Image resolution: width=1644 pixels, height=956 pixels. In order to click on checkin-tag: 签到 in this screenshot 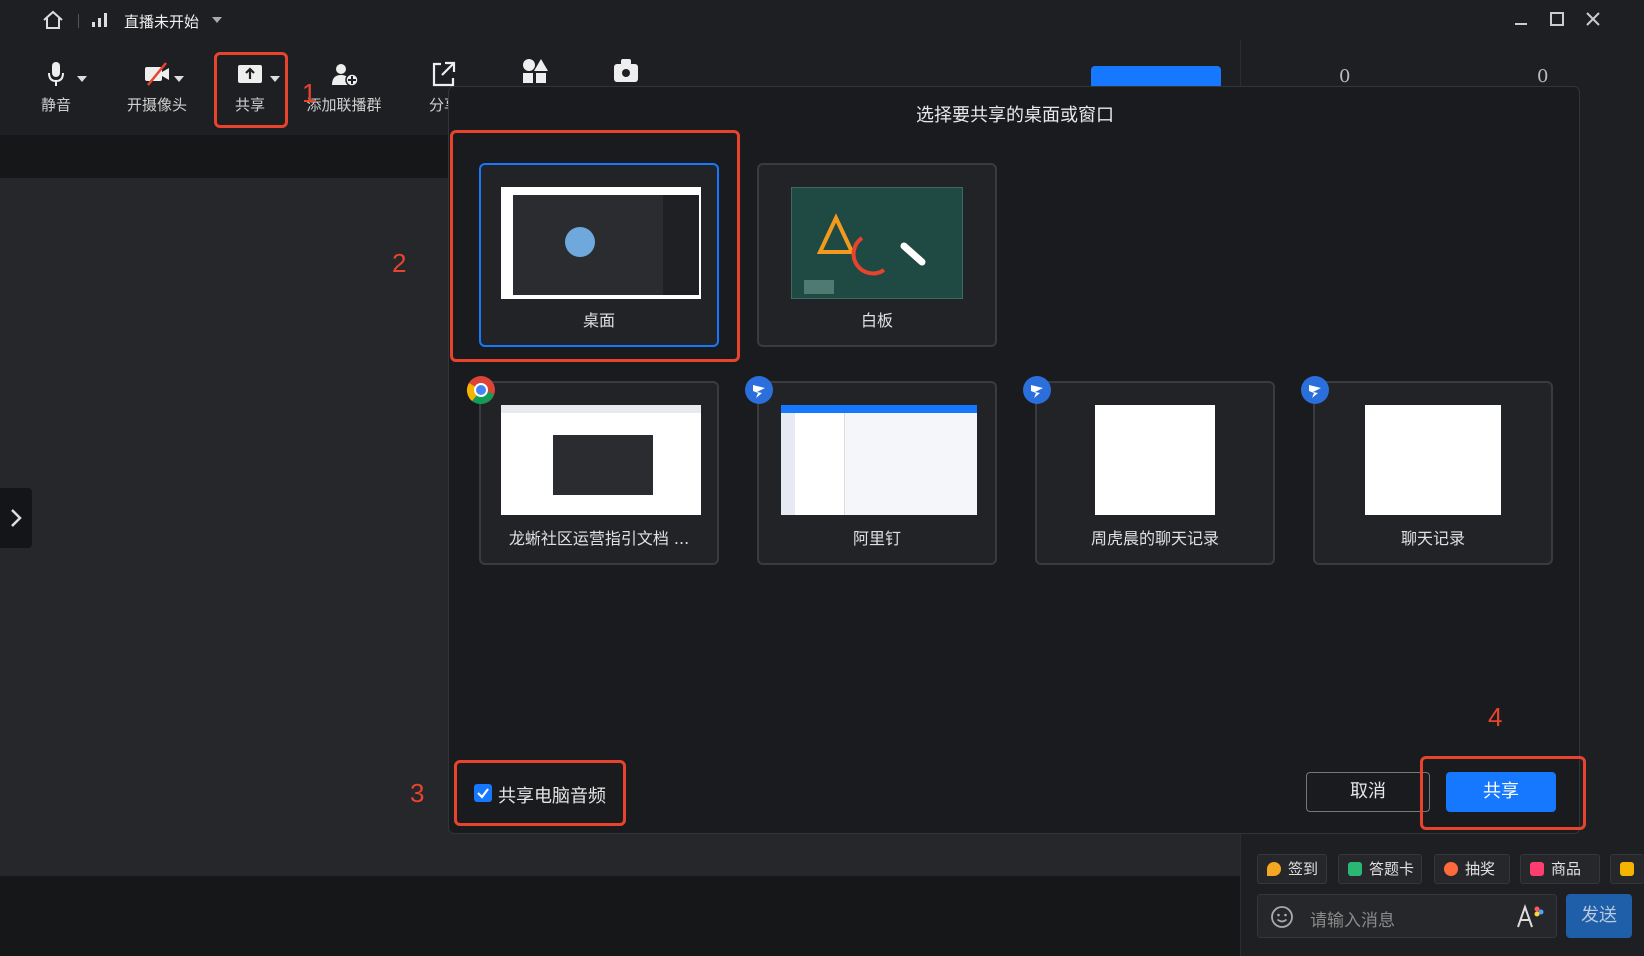, I will do `click(1292, 869)`.